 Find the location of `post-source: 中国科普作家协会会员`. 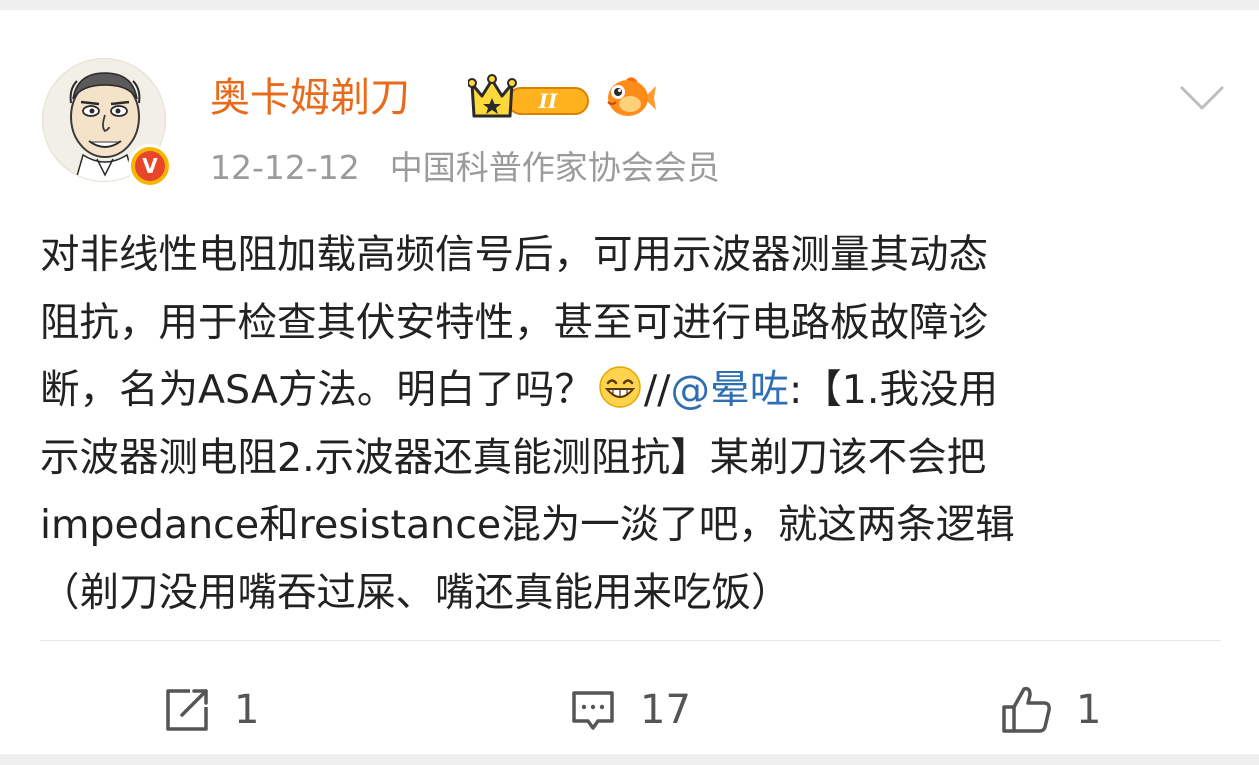

post-source: 中国科普作家协会会员 is located at coordinates (554, 167).